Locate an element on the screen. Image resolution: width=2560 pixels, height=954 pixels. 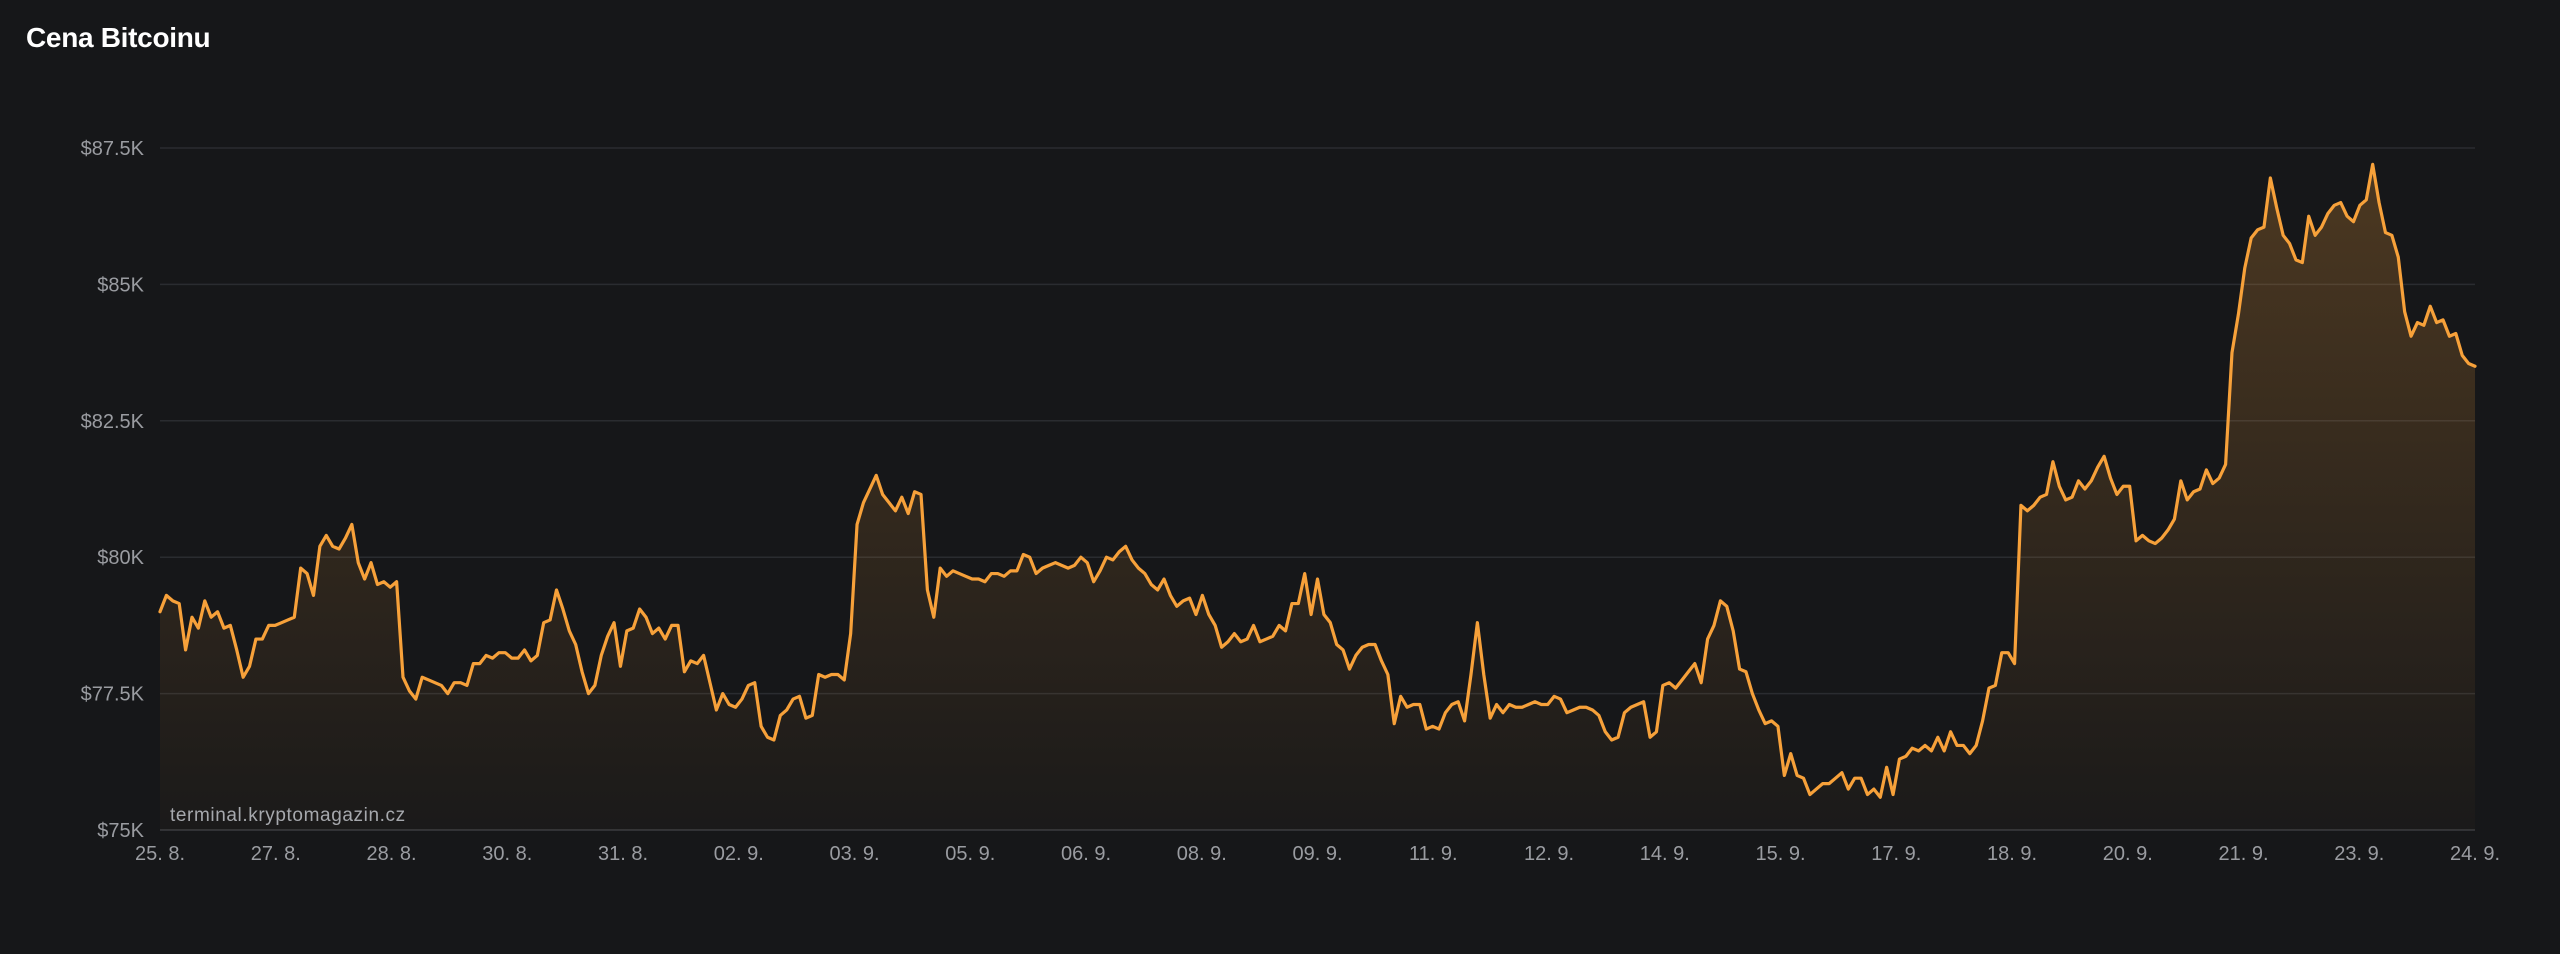
y-tick-label: $80K is located at coordinates (120, 558).